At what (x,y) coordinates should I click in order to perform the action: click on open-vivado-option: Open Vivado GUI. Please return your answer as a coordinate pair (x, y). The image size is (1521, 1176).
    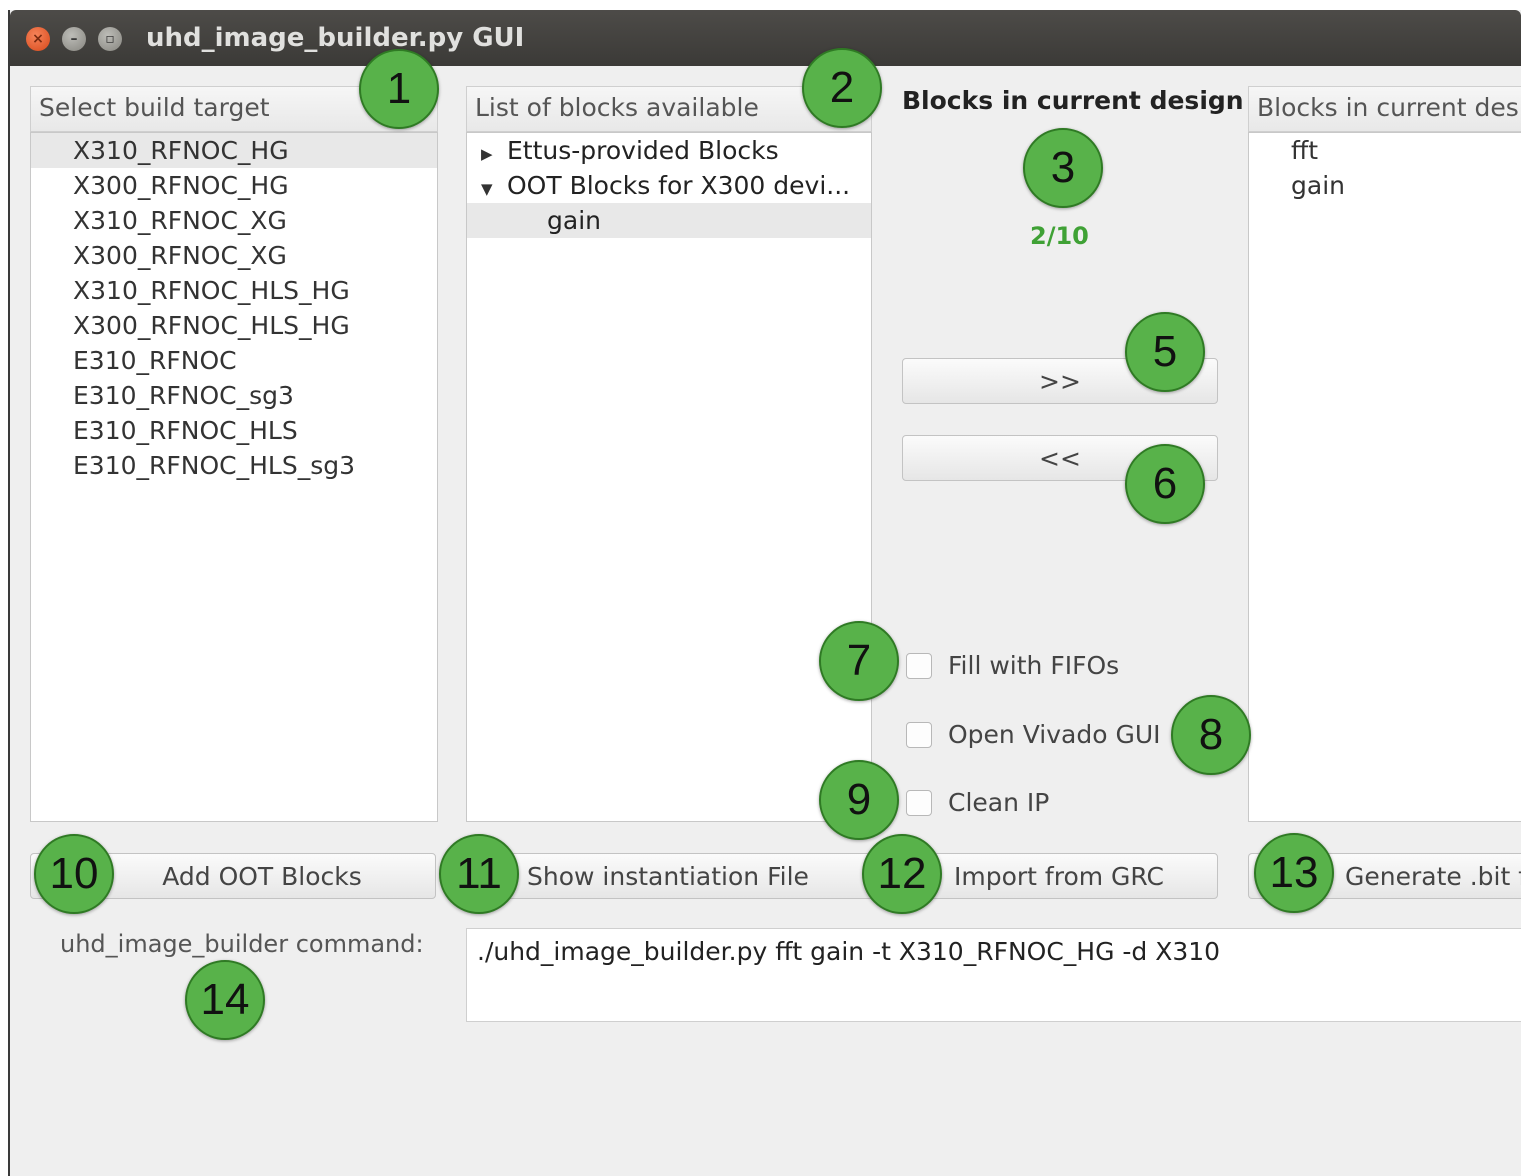
    Looking at the image, I should click on (1033, 734).